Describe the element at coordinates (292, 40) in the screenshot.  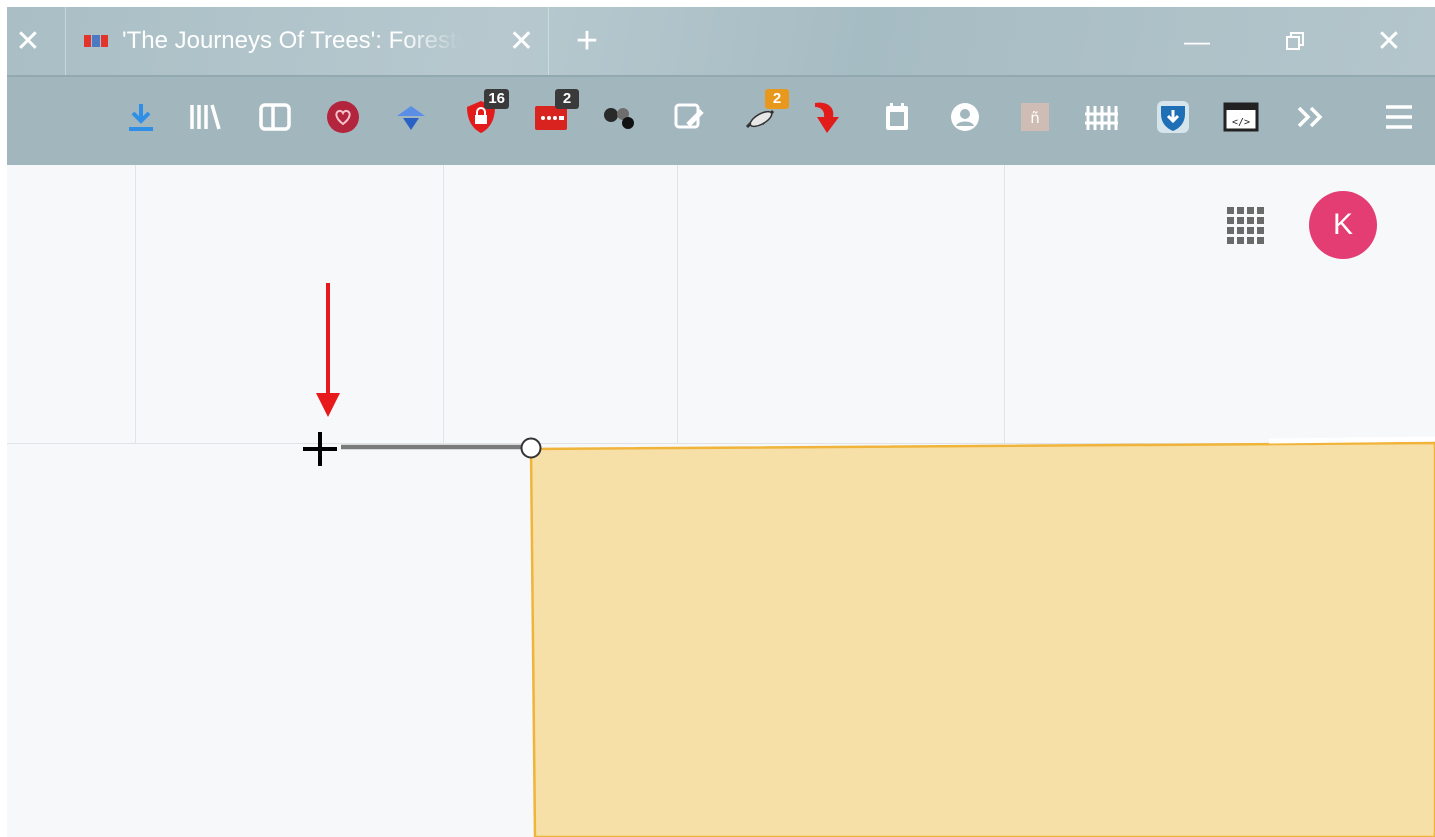
I see `tab-title: 'The Journeys Of Trees': Forests` at that location.